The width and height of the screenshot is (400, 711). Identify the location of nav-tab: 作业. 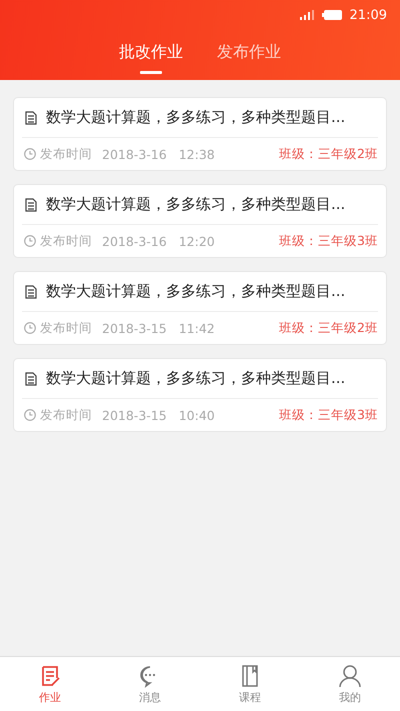
(50, 684).